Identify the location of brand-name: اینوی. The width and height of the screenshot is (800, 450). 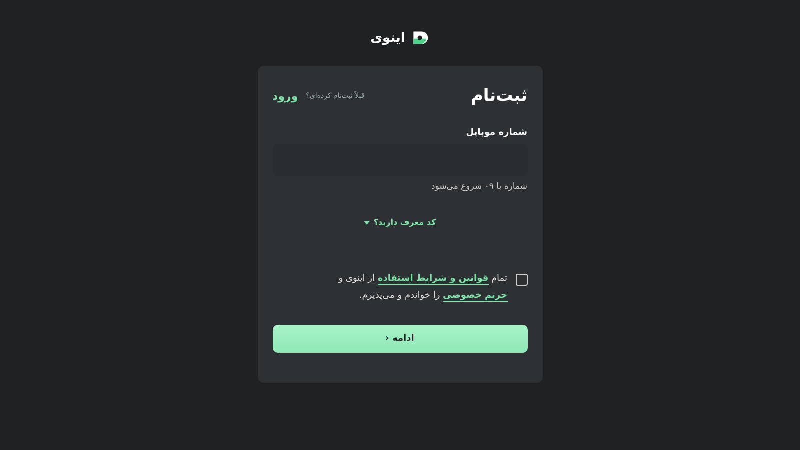
(388, 38).